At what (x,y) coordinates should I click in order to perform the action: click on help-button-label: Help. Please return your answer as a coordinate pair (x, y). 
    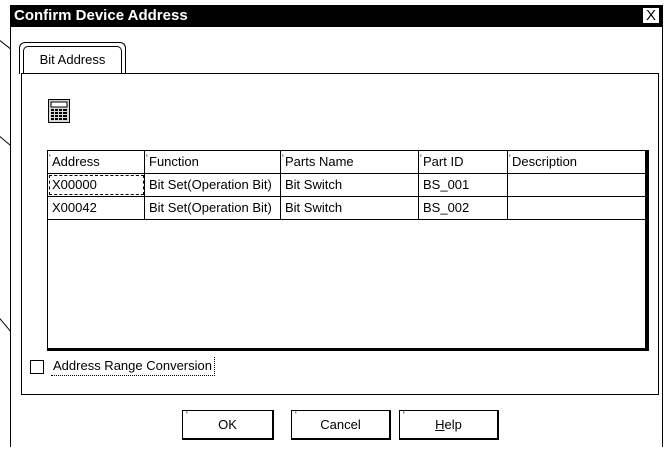
    Looking at the image, I should click on (448, 424).